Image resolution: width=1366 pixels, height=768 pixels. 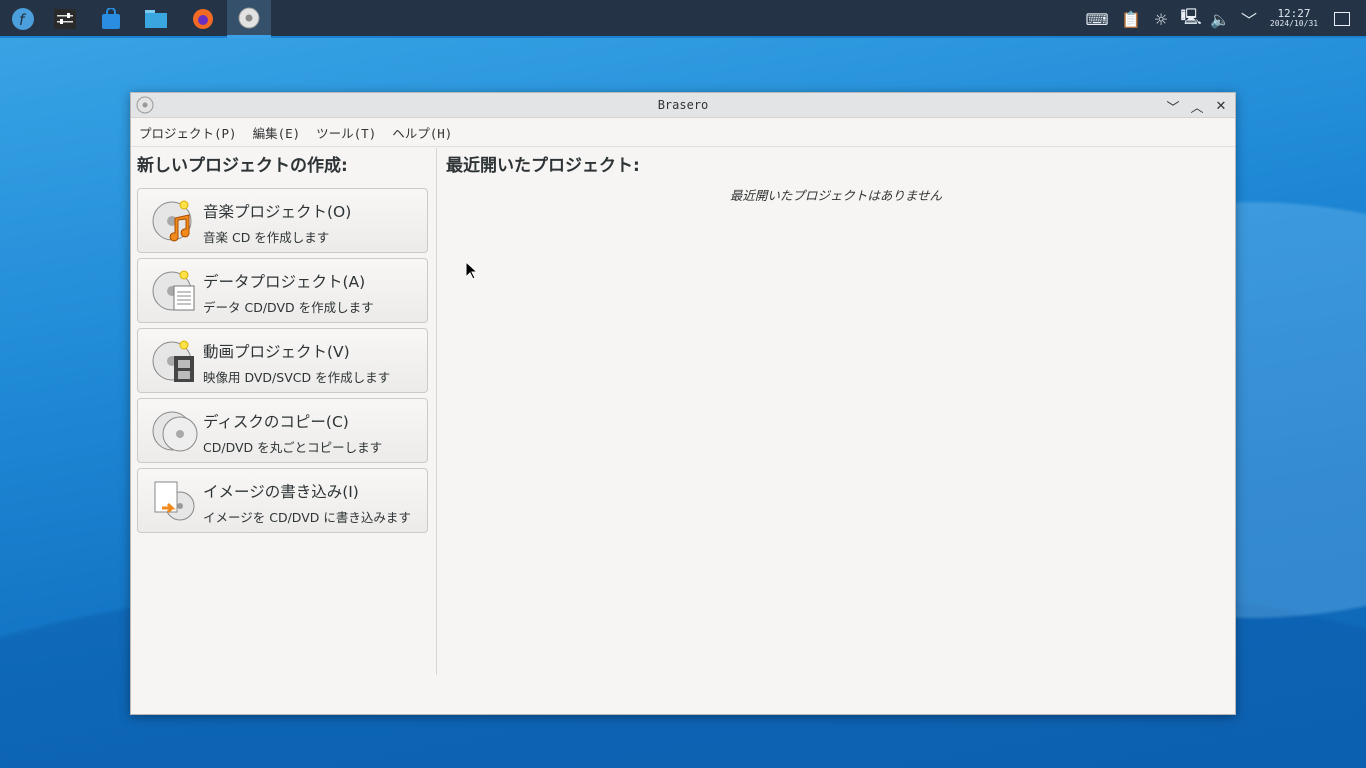 I want to click on mouse-cursor, so click(x=472, y=270).